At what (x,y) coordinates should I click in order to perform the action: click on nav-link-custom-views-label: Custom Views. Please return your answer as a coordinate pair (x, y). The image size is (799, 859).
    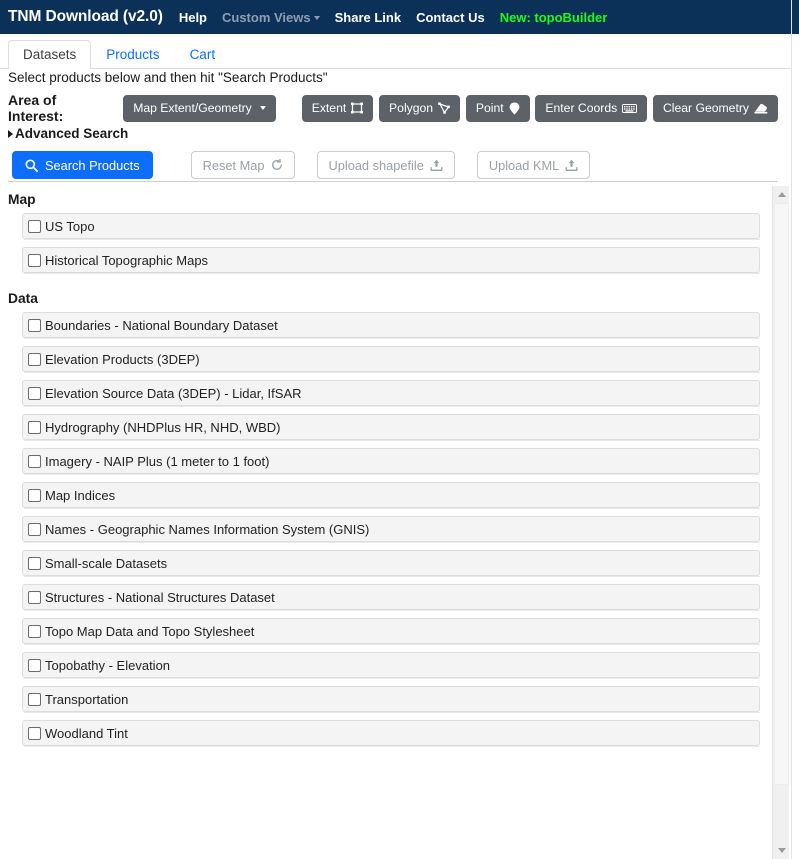
    Looking at the image, I should click on (266, 17).